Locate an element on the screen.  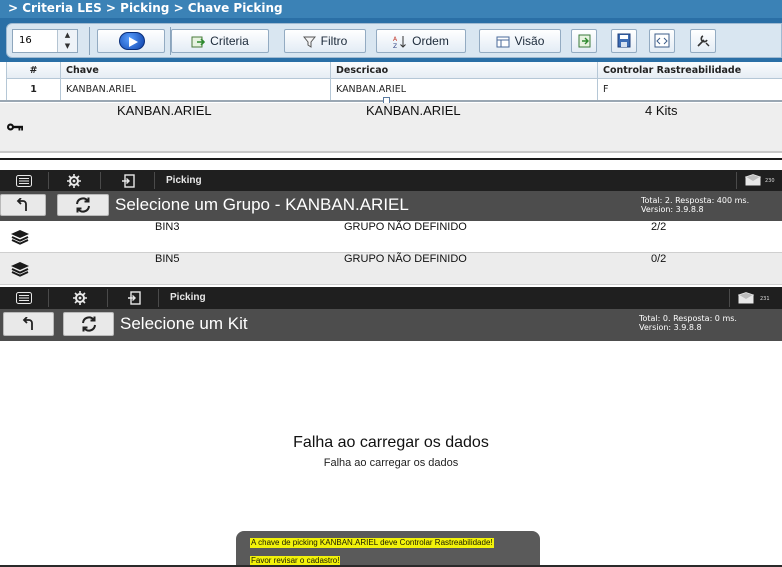
export-icon is located at coordinates (584, 41).